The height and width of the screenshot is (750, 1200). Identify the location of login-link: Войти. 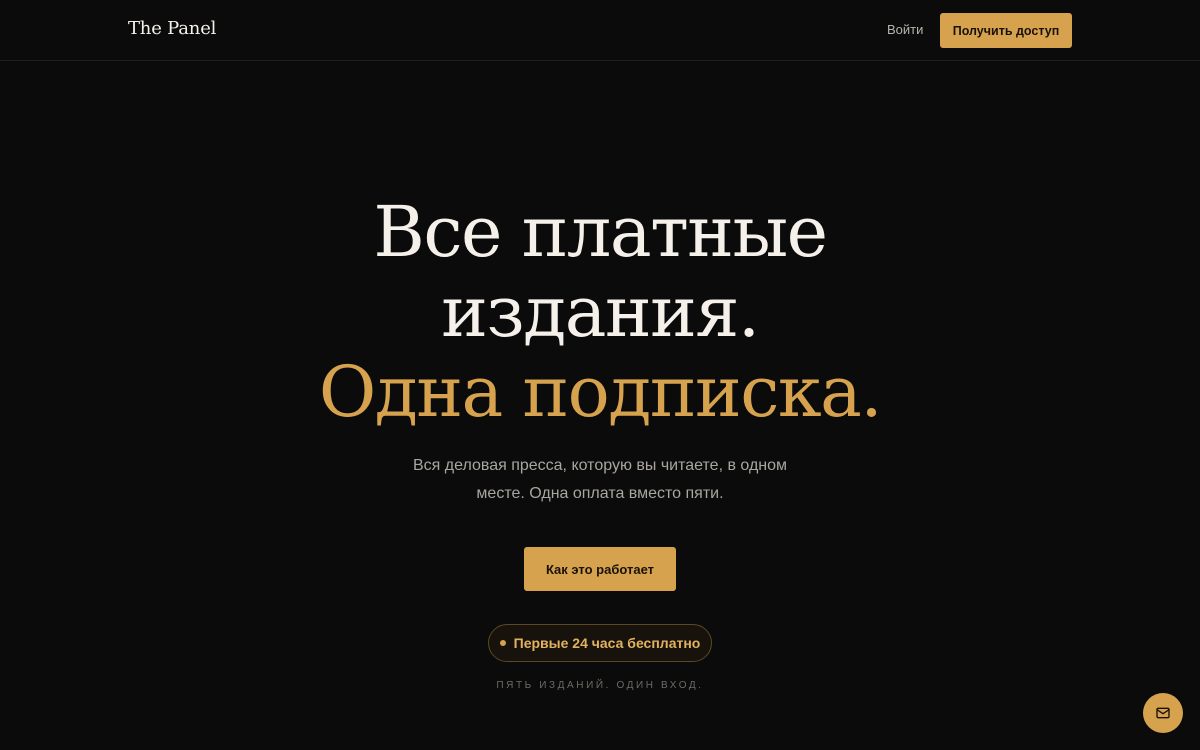
(905, 29).